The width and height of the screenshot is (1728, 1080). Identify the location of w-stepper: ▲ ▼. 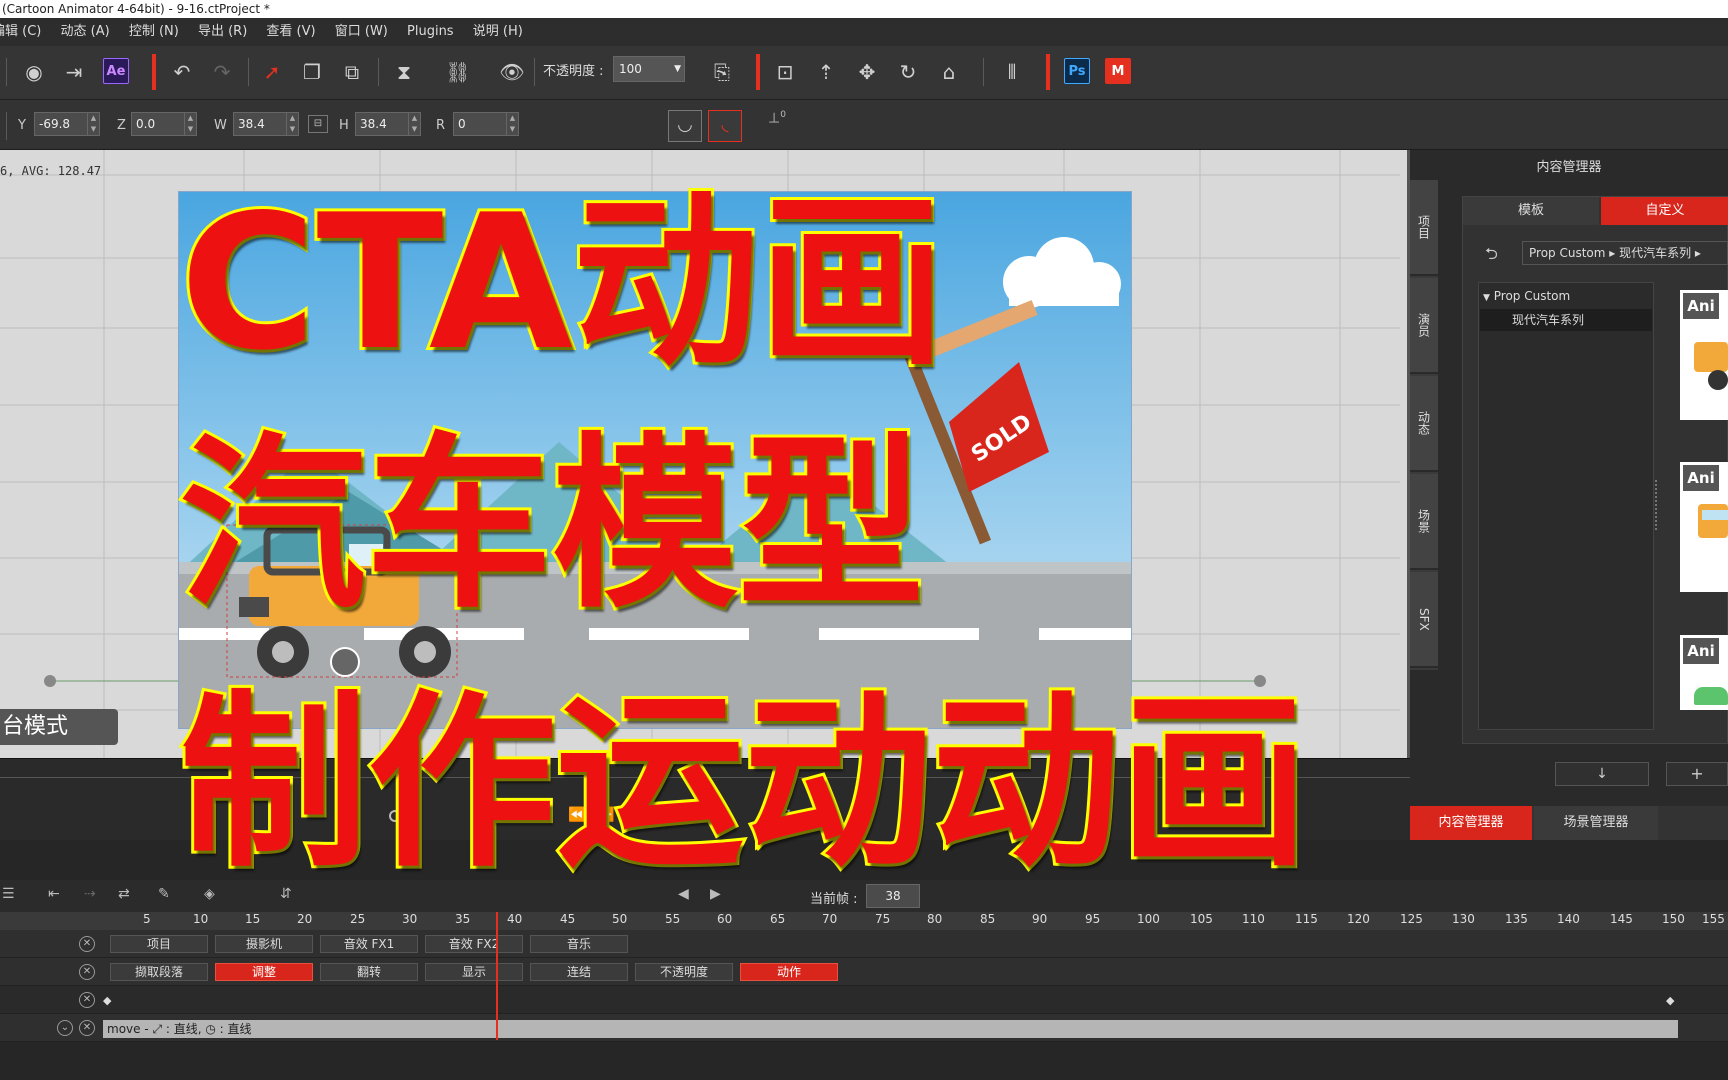
(292, 124).